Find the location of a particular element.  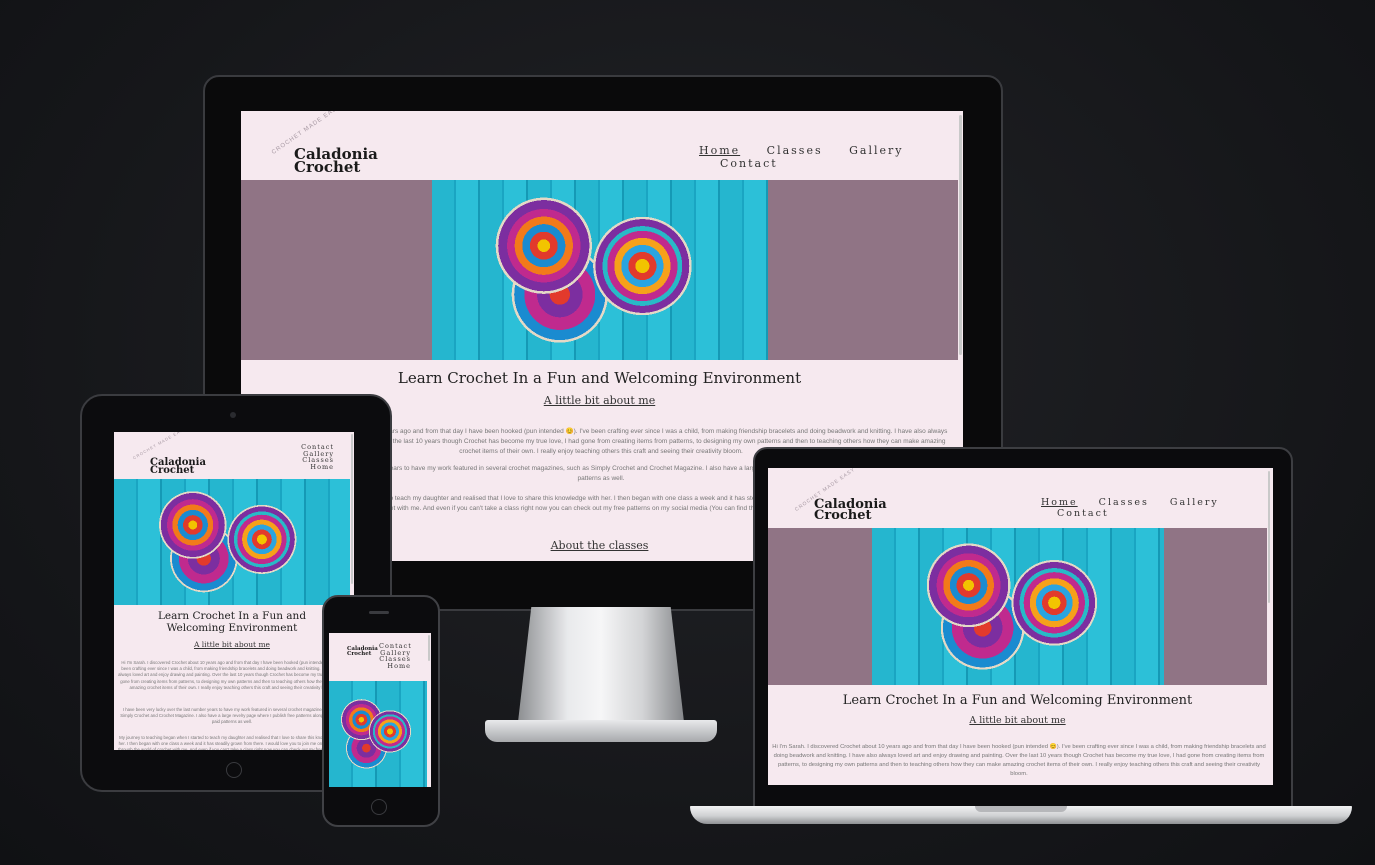

nav-contact: Contact is located at coordinates (749, 163).